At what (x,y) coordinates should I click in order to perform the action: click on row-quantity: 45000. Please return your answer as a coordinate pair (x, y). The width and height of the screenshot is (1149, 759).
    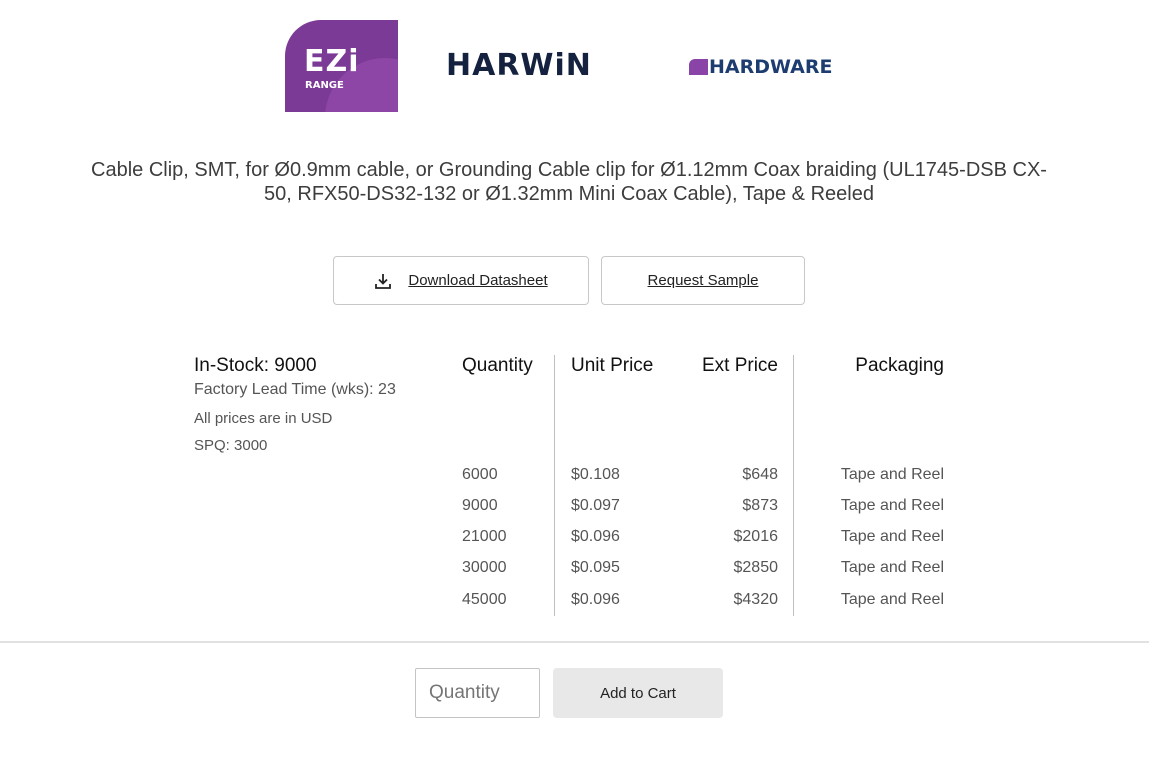
    Looking at the image, I should click on (484, 599).